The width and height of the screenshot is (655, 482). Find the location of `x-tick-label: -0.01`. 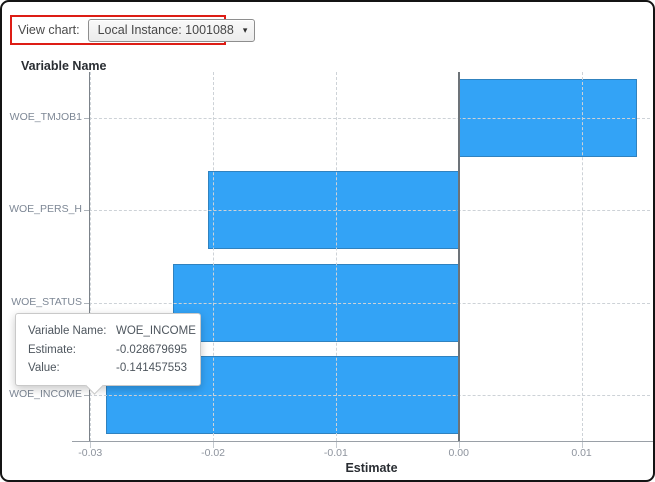

x-tick-label: -0.01 is located at coordinates (335, 453).